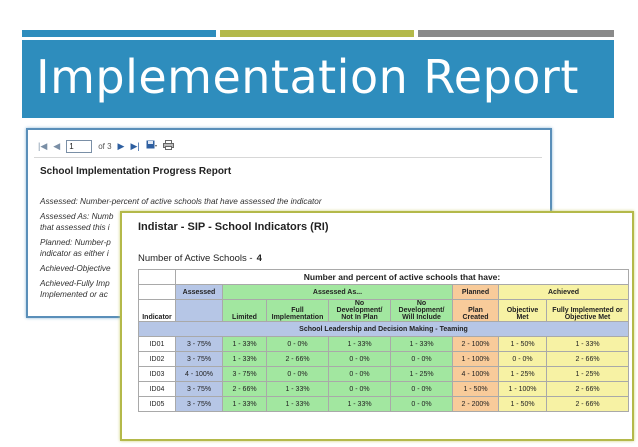  Describe the element at coordinates (516, 33) in the screenshot. I see `accent-bar-gray` at that location.